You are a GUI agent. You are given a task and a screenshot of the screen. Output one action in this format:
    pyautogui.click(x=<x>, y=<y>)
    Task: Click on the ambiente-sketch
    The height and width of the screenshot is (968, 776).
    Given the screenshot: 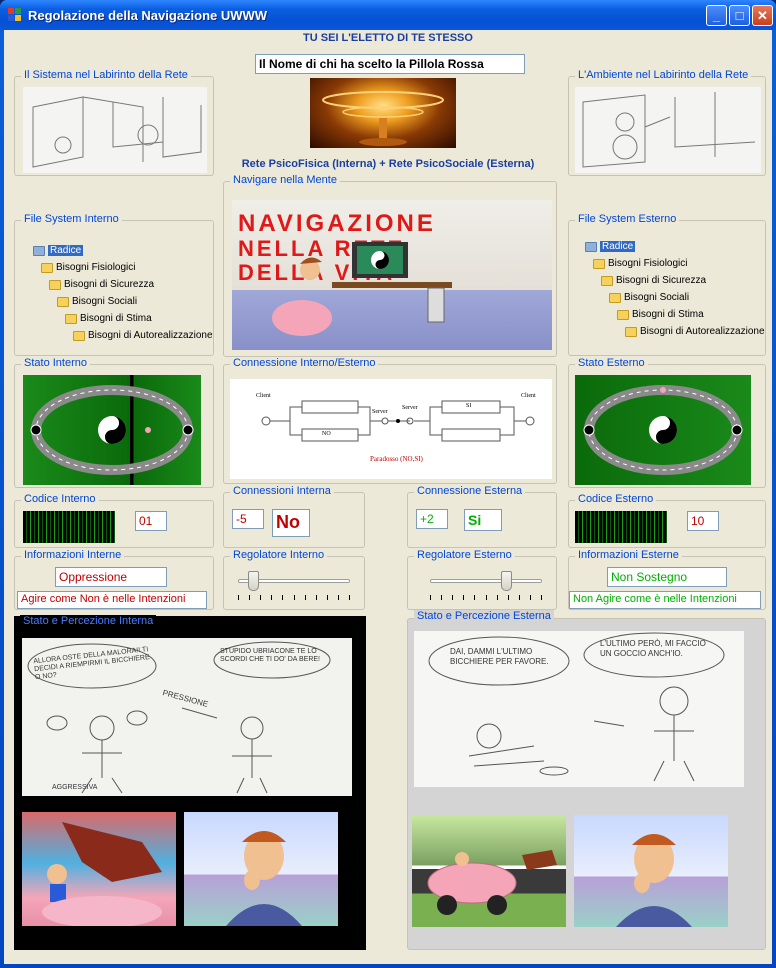 What is the action you would take?
    pyautogui.click(x=668, y=130)
    